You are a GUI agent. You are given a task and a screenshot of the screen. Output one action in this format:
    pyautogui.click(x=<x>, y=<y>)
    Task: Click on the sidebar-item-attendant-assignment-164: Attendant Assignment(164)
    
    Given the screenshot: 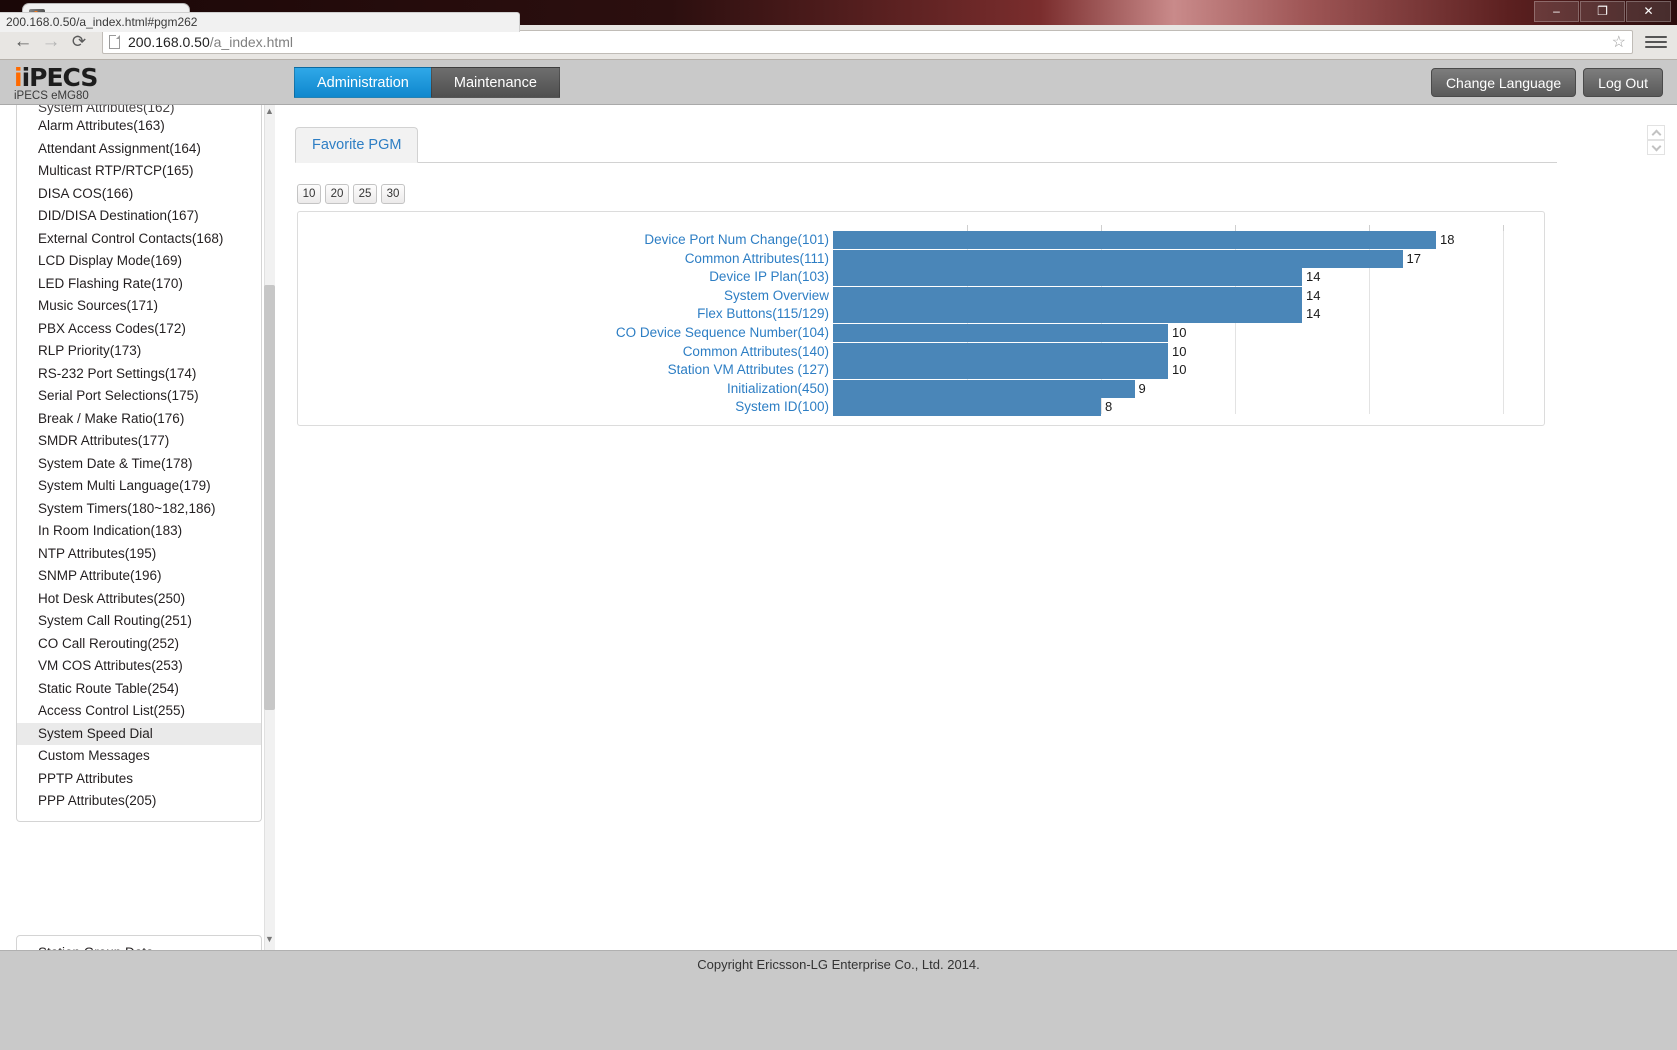 What is the action you would take?
    pyautogui.click(x=139, y=149)
    